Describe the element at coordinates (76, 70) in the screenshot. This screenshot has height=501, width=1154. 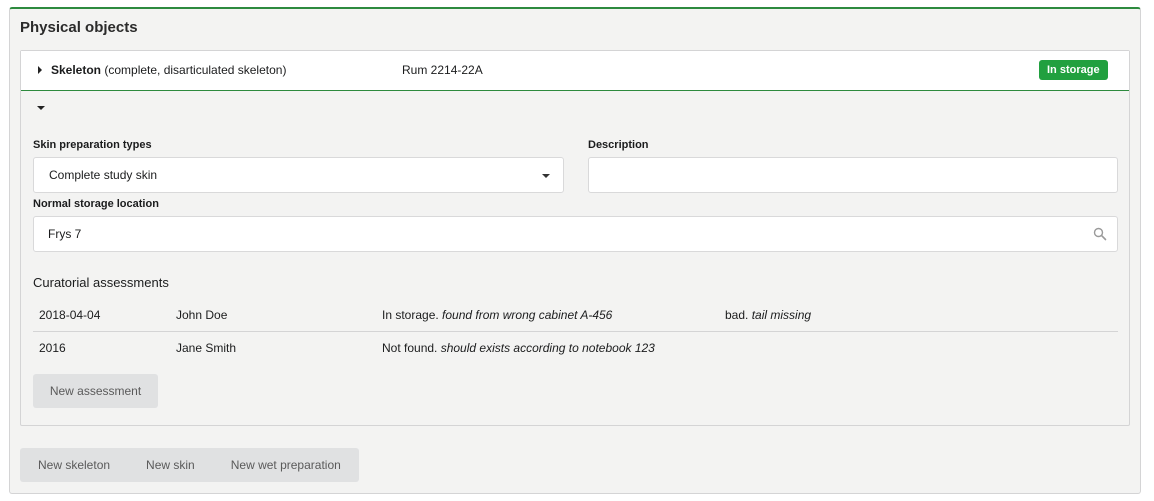
I see `object-type-label: Skeleton` at that location.